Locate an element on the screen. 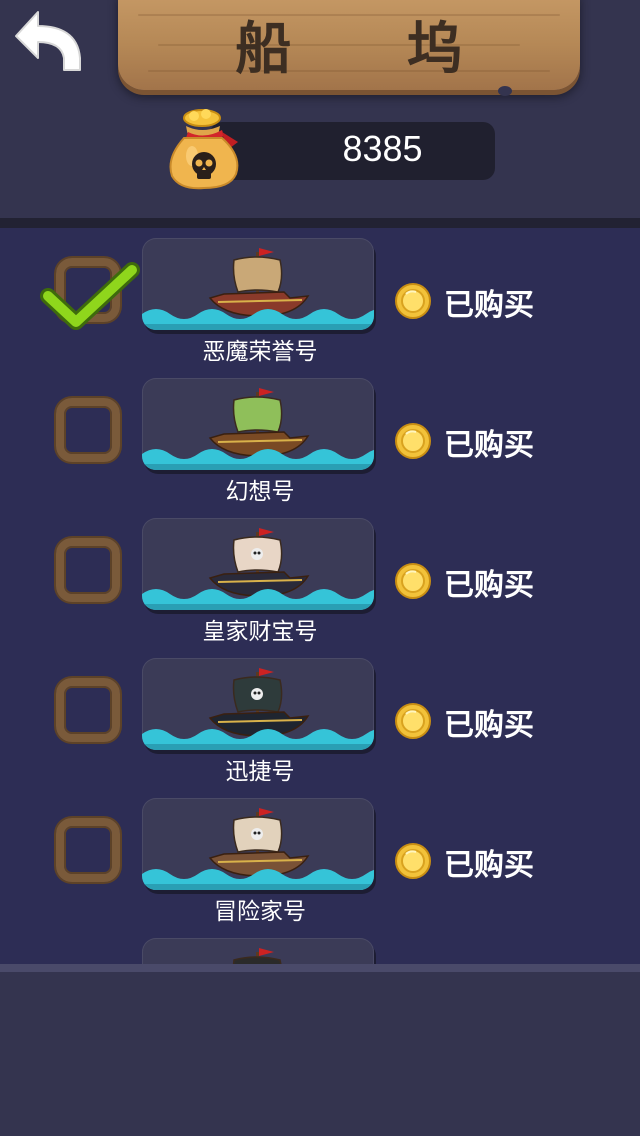  ship-name: 幻想号 is located at coordinates (260, 492).